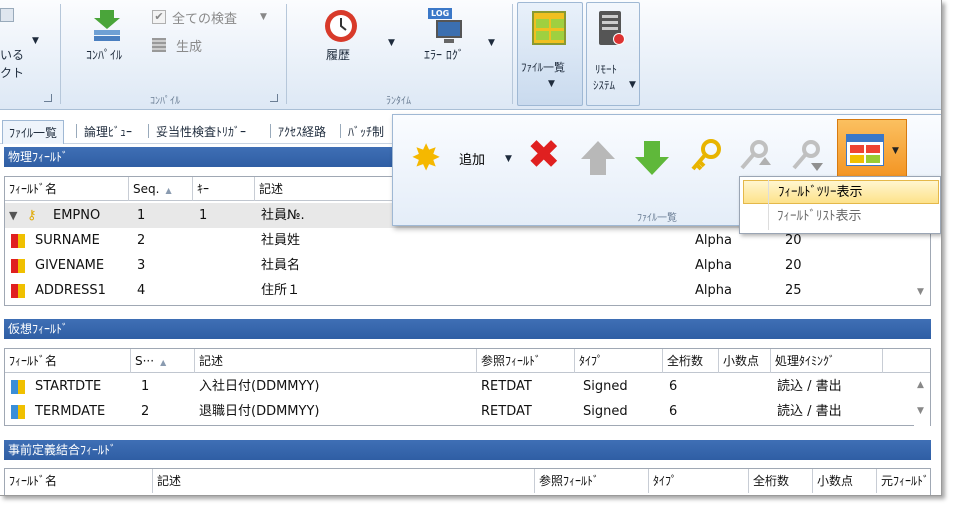  Describe the element at coordinates (426, 159) in the screenshot. I see `add-star-icon: ✸` at that location.